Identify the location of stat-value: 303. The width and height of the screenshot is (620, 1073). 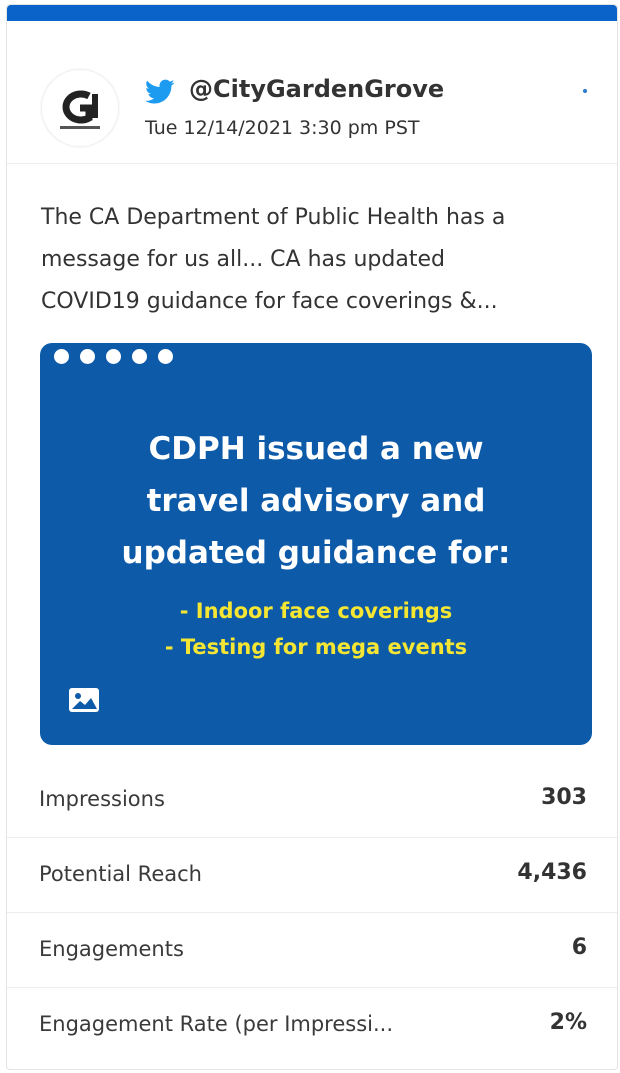
(564, 797).